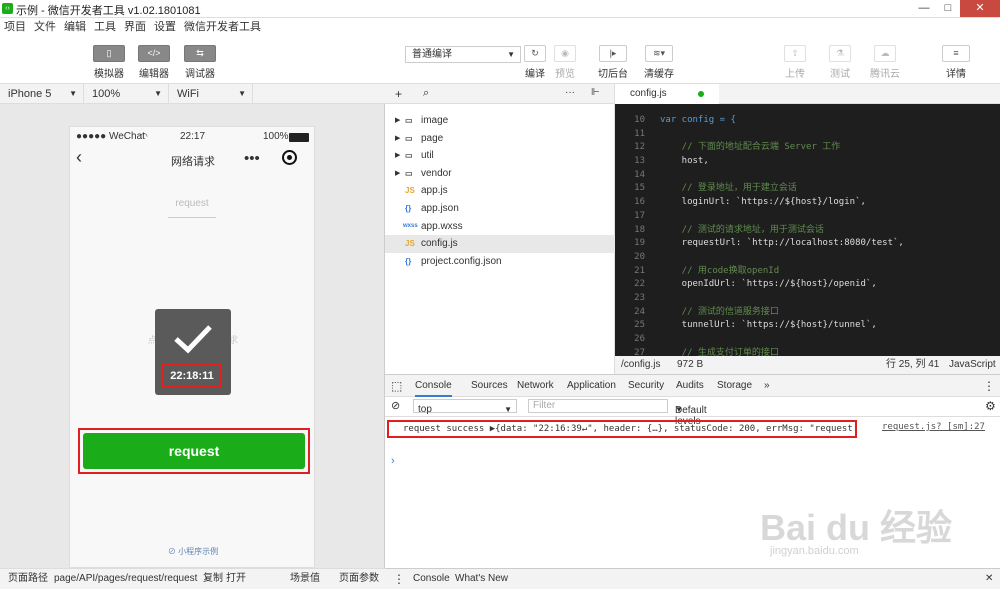 Image resolution: width=1000 pixels, height=589 pixels. Describe the element at coordinates (75, 27) in the screenshot. I see `menu-edit: 编辑` at that location.